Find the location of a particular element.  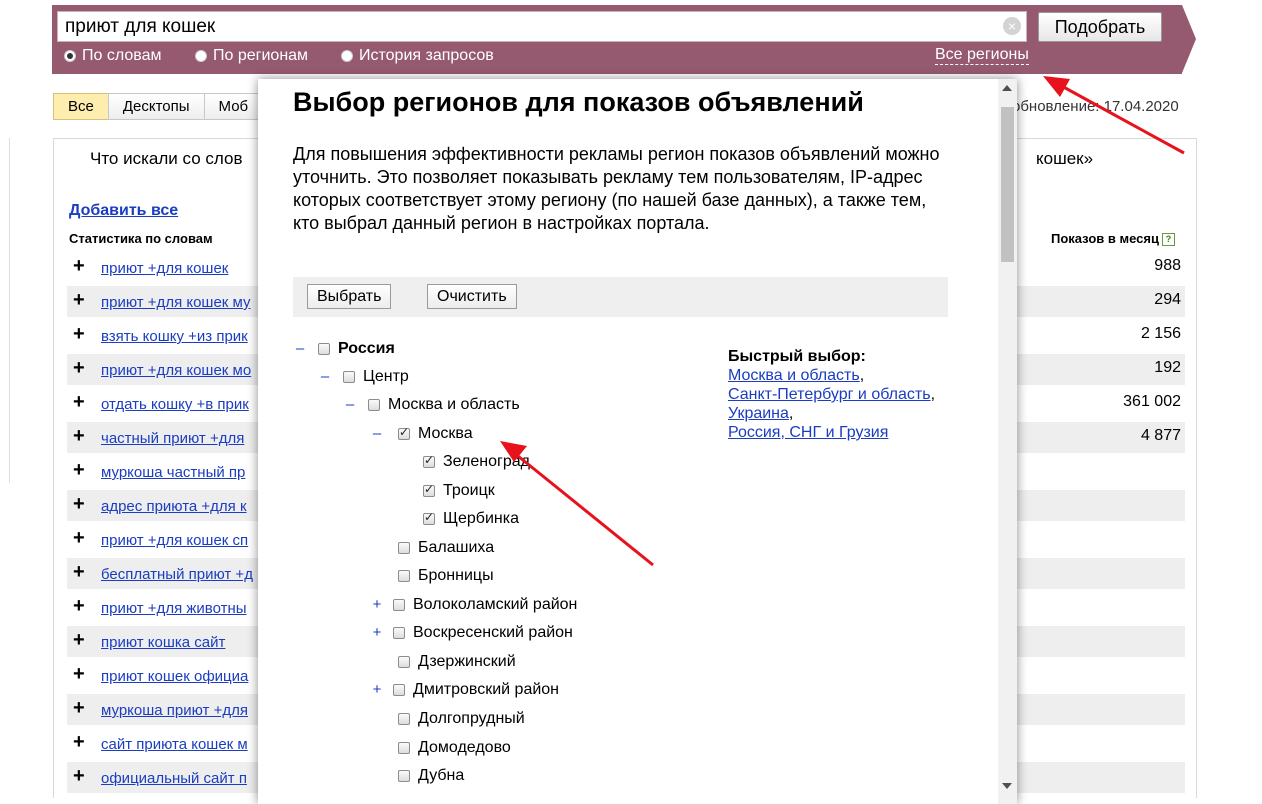

close-circle-icon: × is located at coordinates (1012, 26).